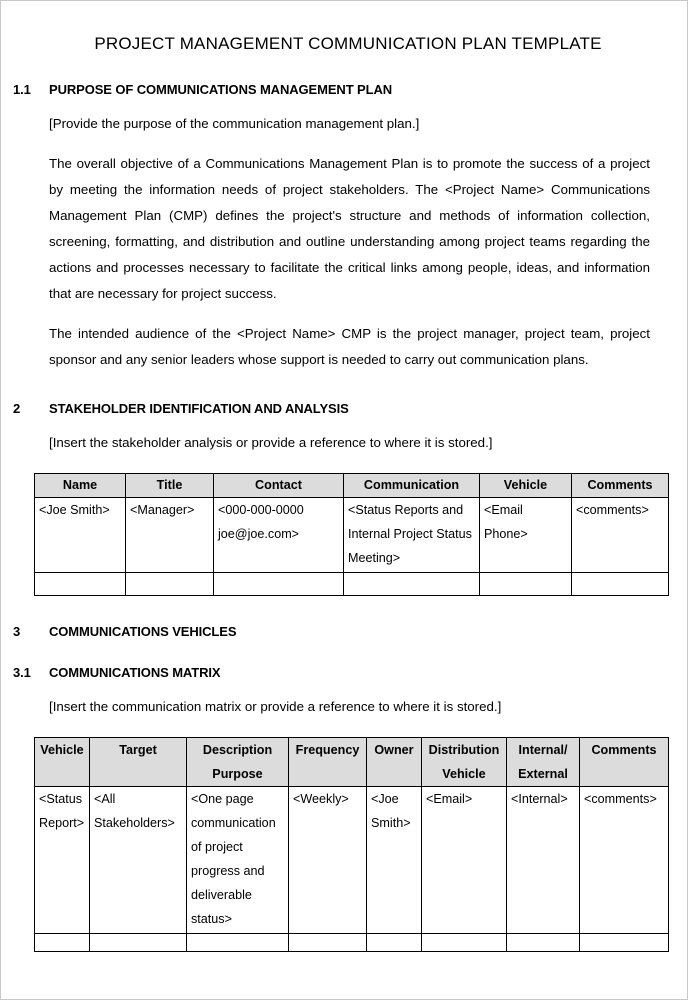 The height and width of the screenshot is (1000, 688). What do you see at coordinates (199, 409) in the screenshot?
I see `heading-2-text: STAKEHOLDER IDENTIFICATION AND ANALYSIS` at bounding box center [199, 409].